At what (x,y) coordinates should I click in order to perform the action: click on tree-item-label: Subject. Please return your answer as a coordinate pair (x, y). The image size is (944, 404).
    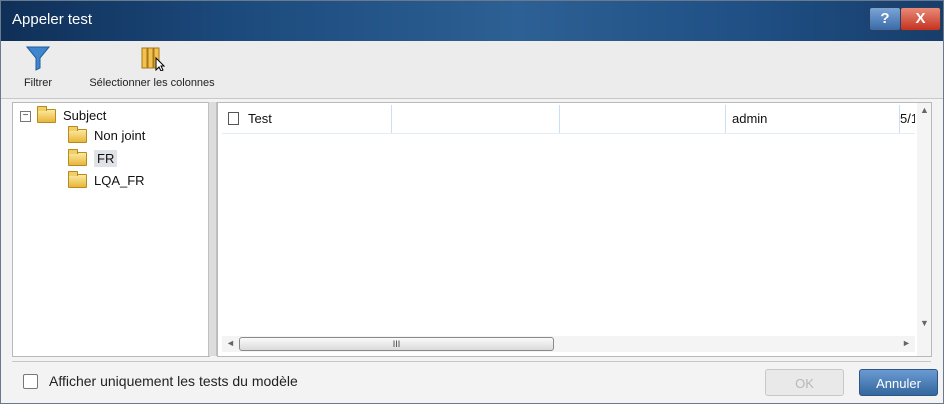
    Looking at the image, I should click on (85, 115).